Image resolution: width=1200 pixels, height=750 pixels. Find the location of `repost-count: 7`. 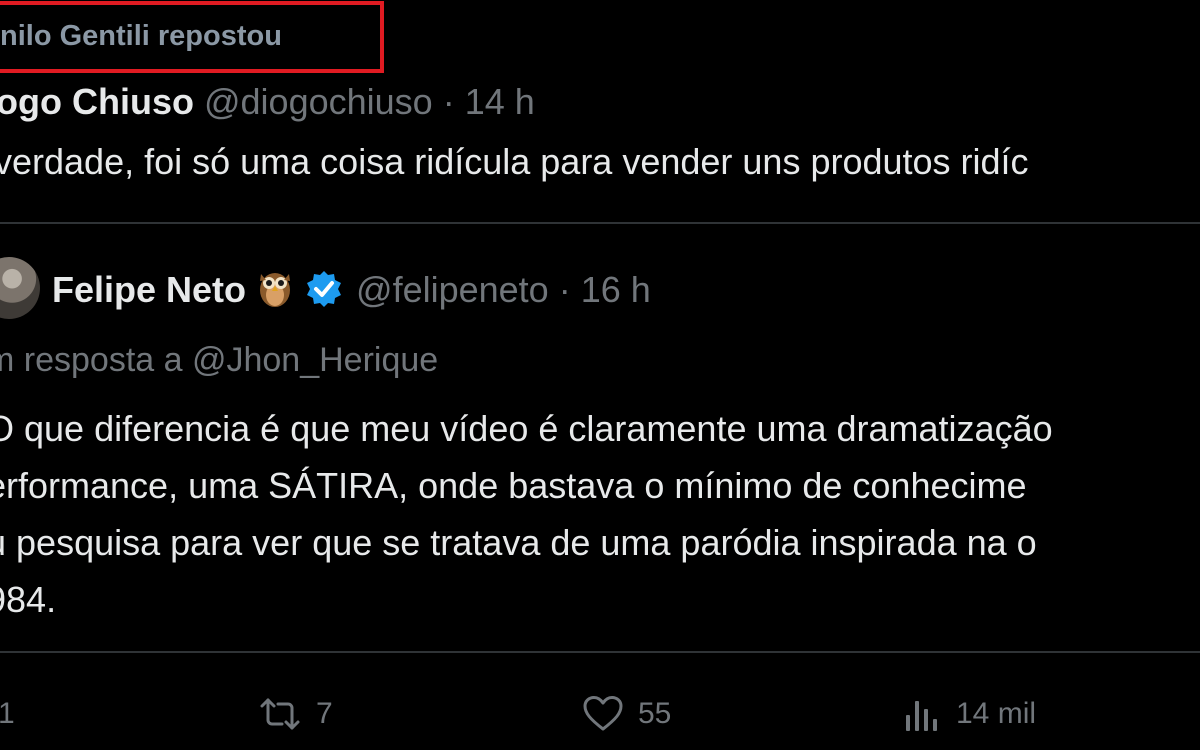

repost-count: 7 is located at coordinates (324, 713).